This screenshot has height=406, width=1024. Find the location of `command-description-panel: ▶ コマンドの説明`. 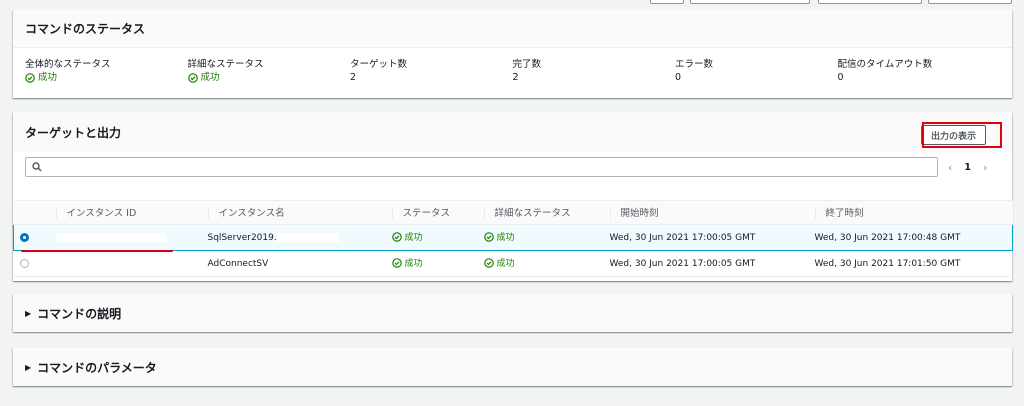

command-description-panel: ▶ コマンドの説明 is located at coordinates (512, 313).